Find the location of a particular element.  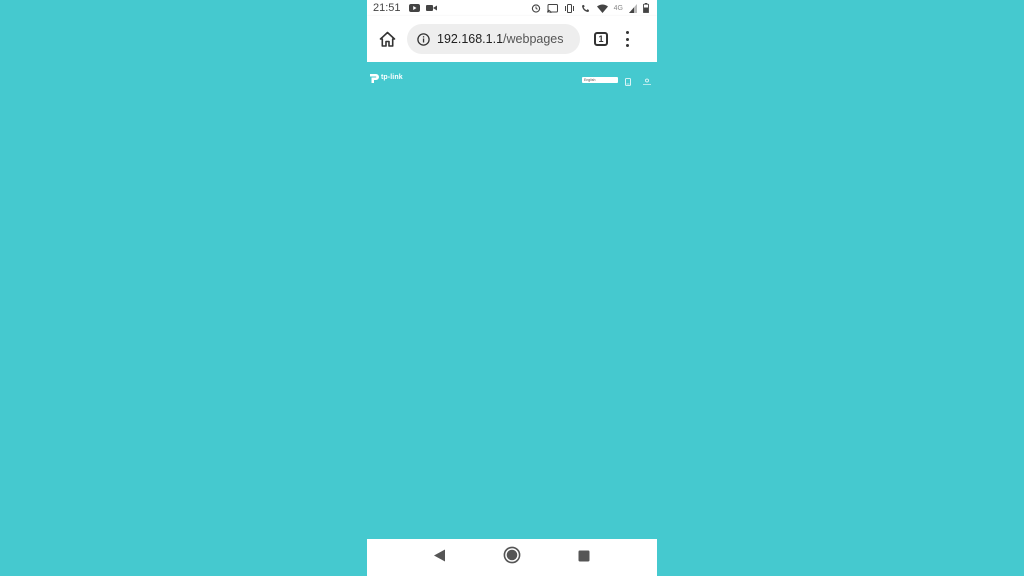

browser-home-button is located at coordinates (387, 39).